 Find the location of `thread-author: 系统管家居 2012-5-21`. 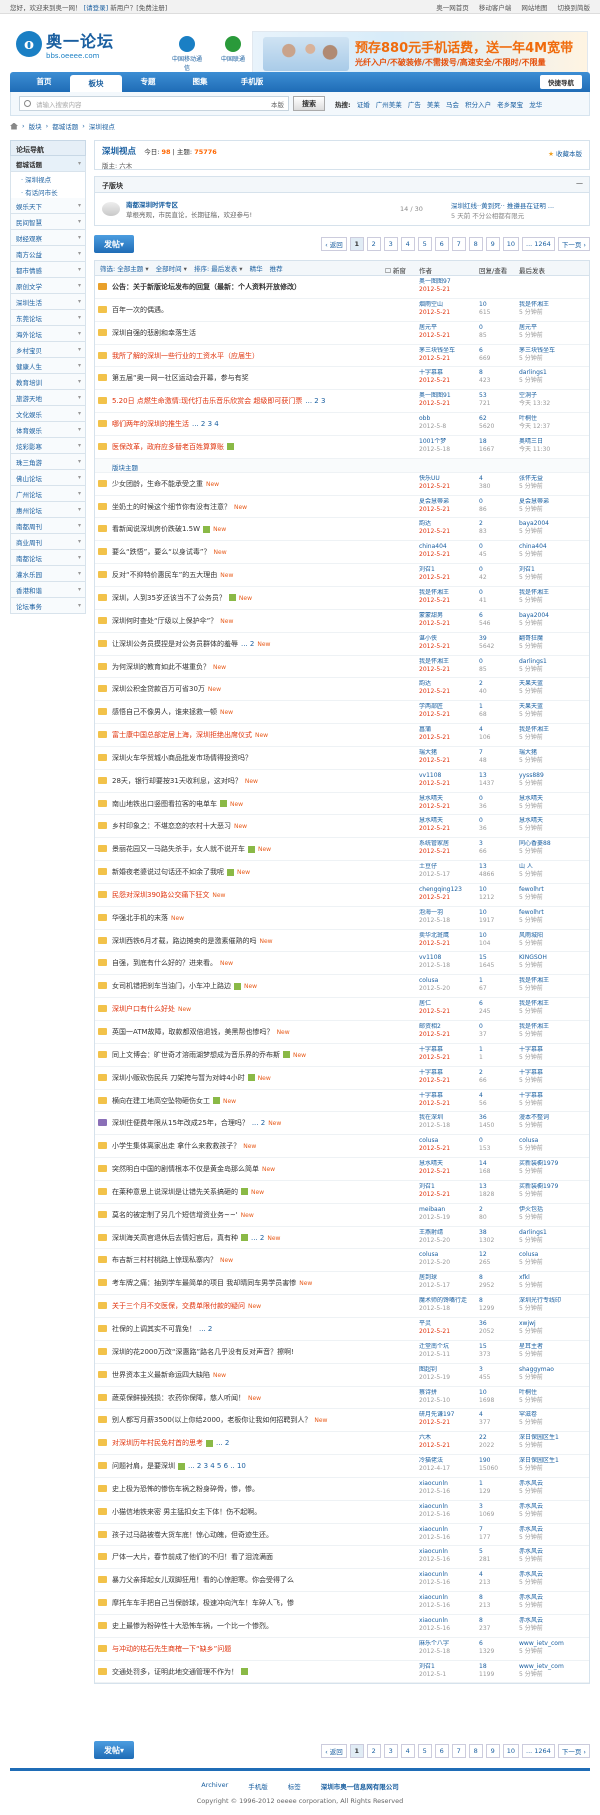

thread-author: 系统管家居 2012-5-21 is located at coordinates (446, 848).